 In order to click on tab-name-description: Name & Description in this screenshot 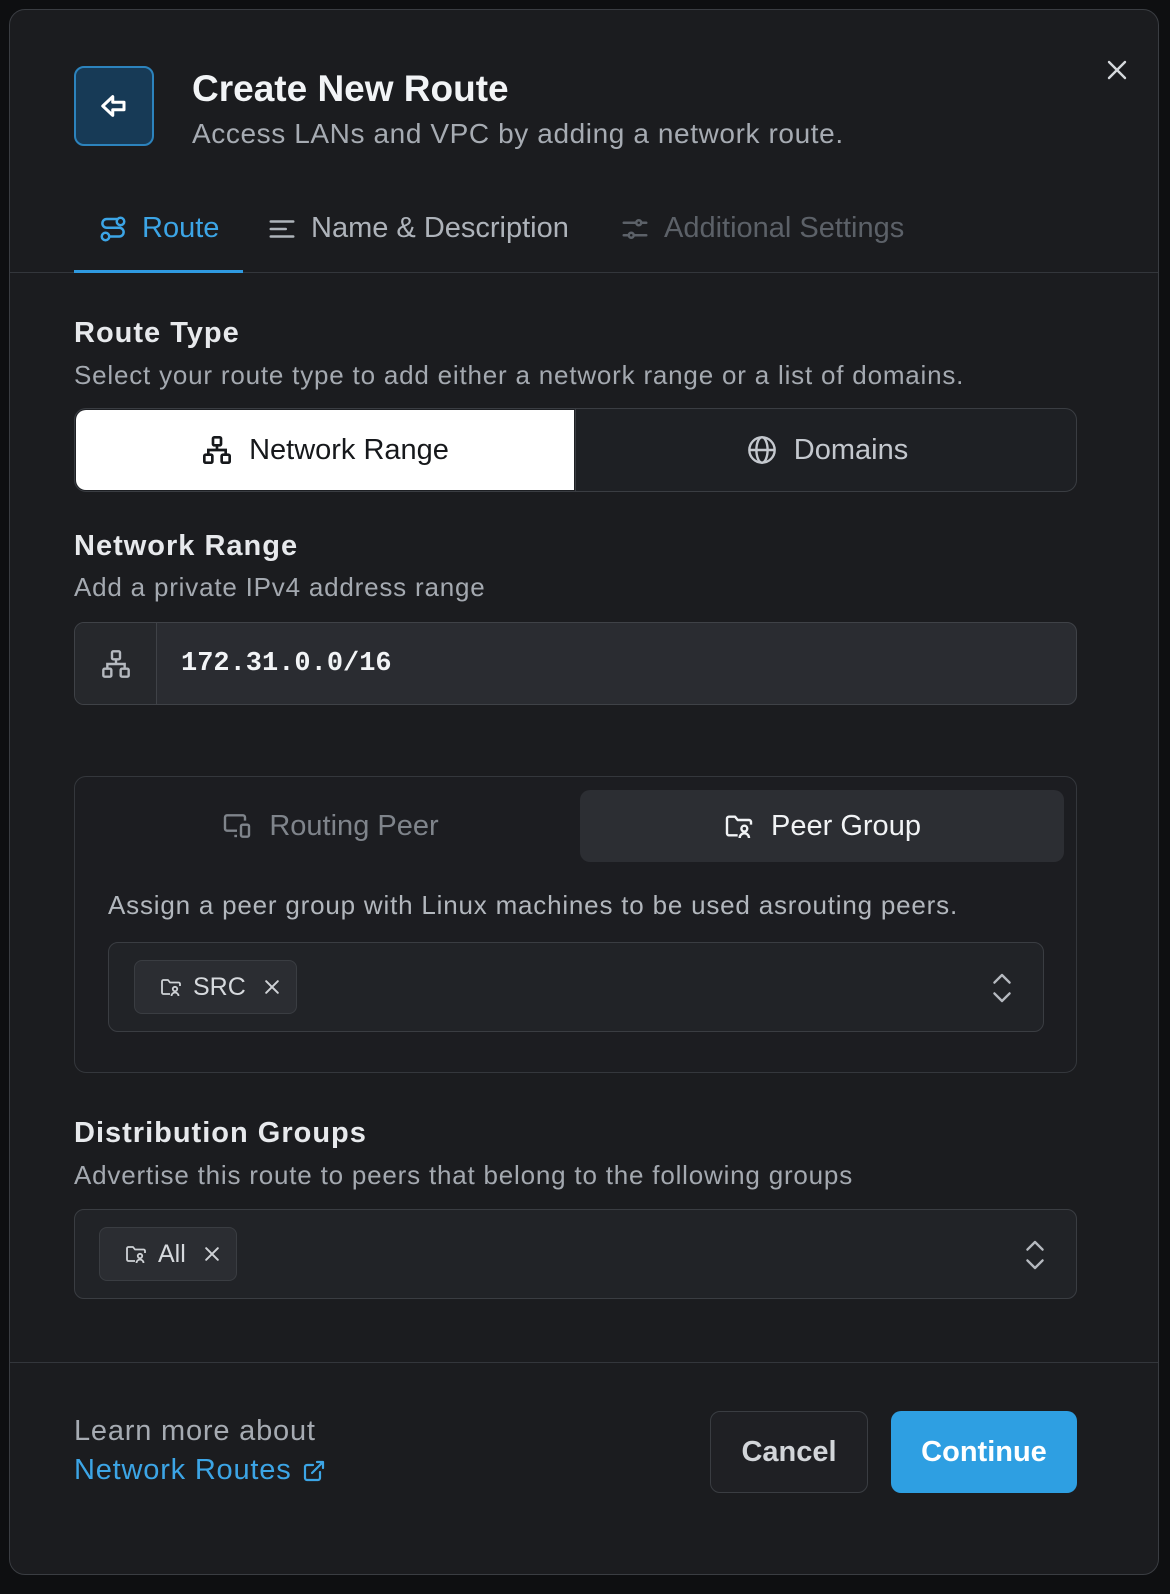, I will do `click(418, 228)`.